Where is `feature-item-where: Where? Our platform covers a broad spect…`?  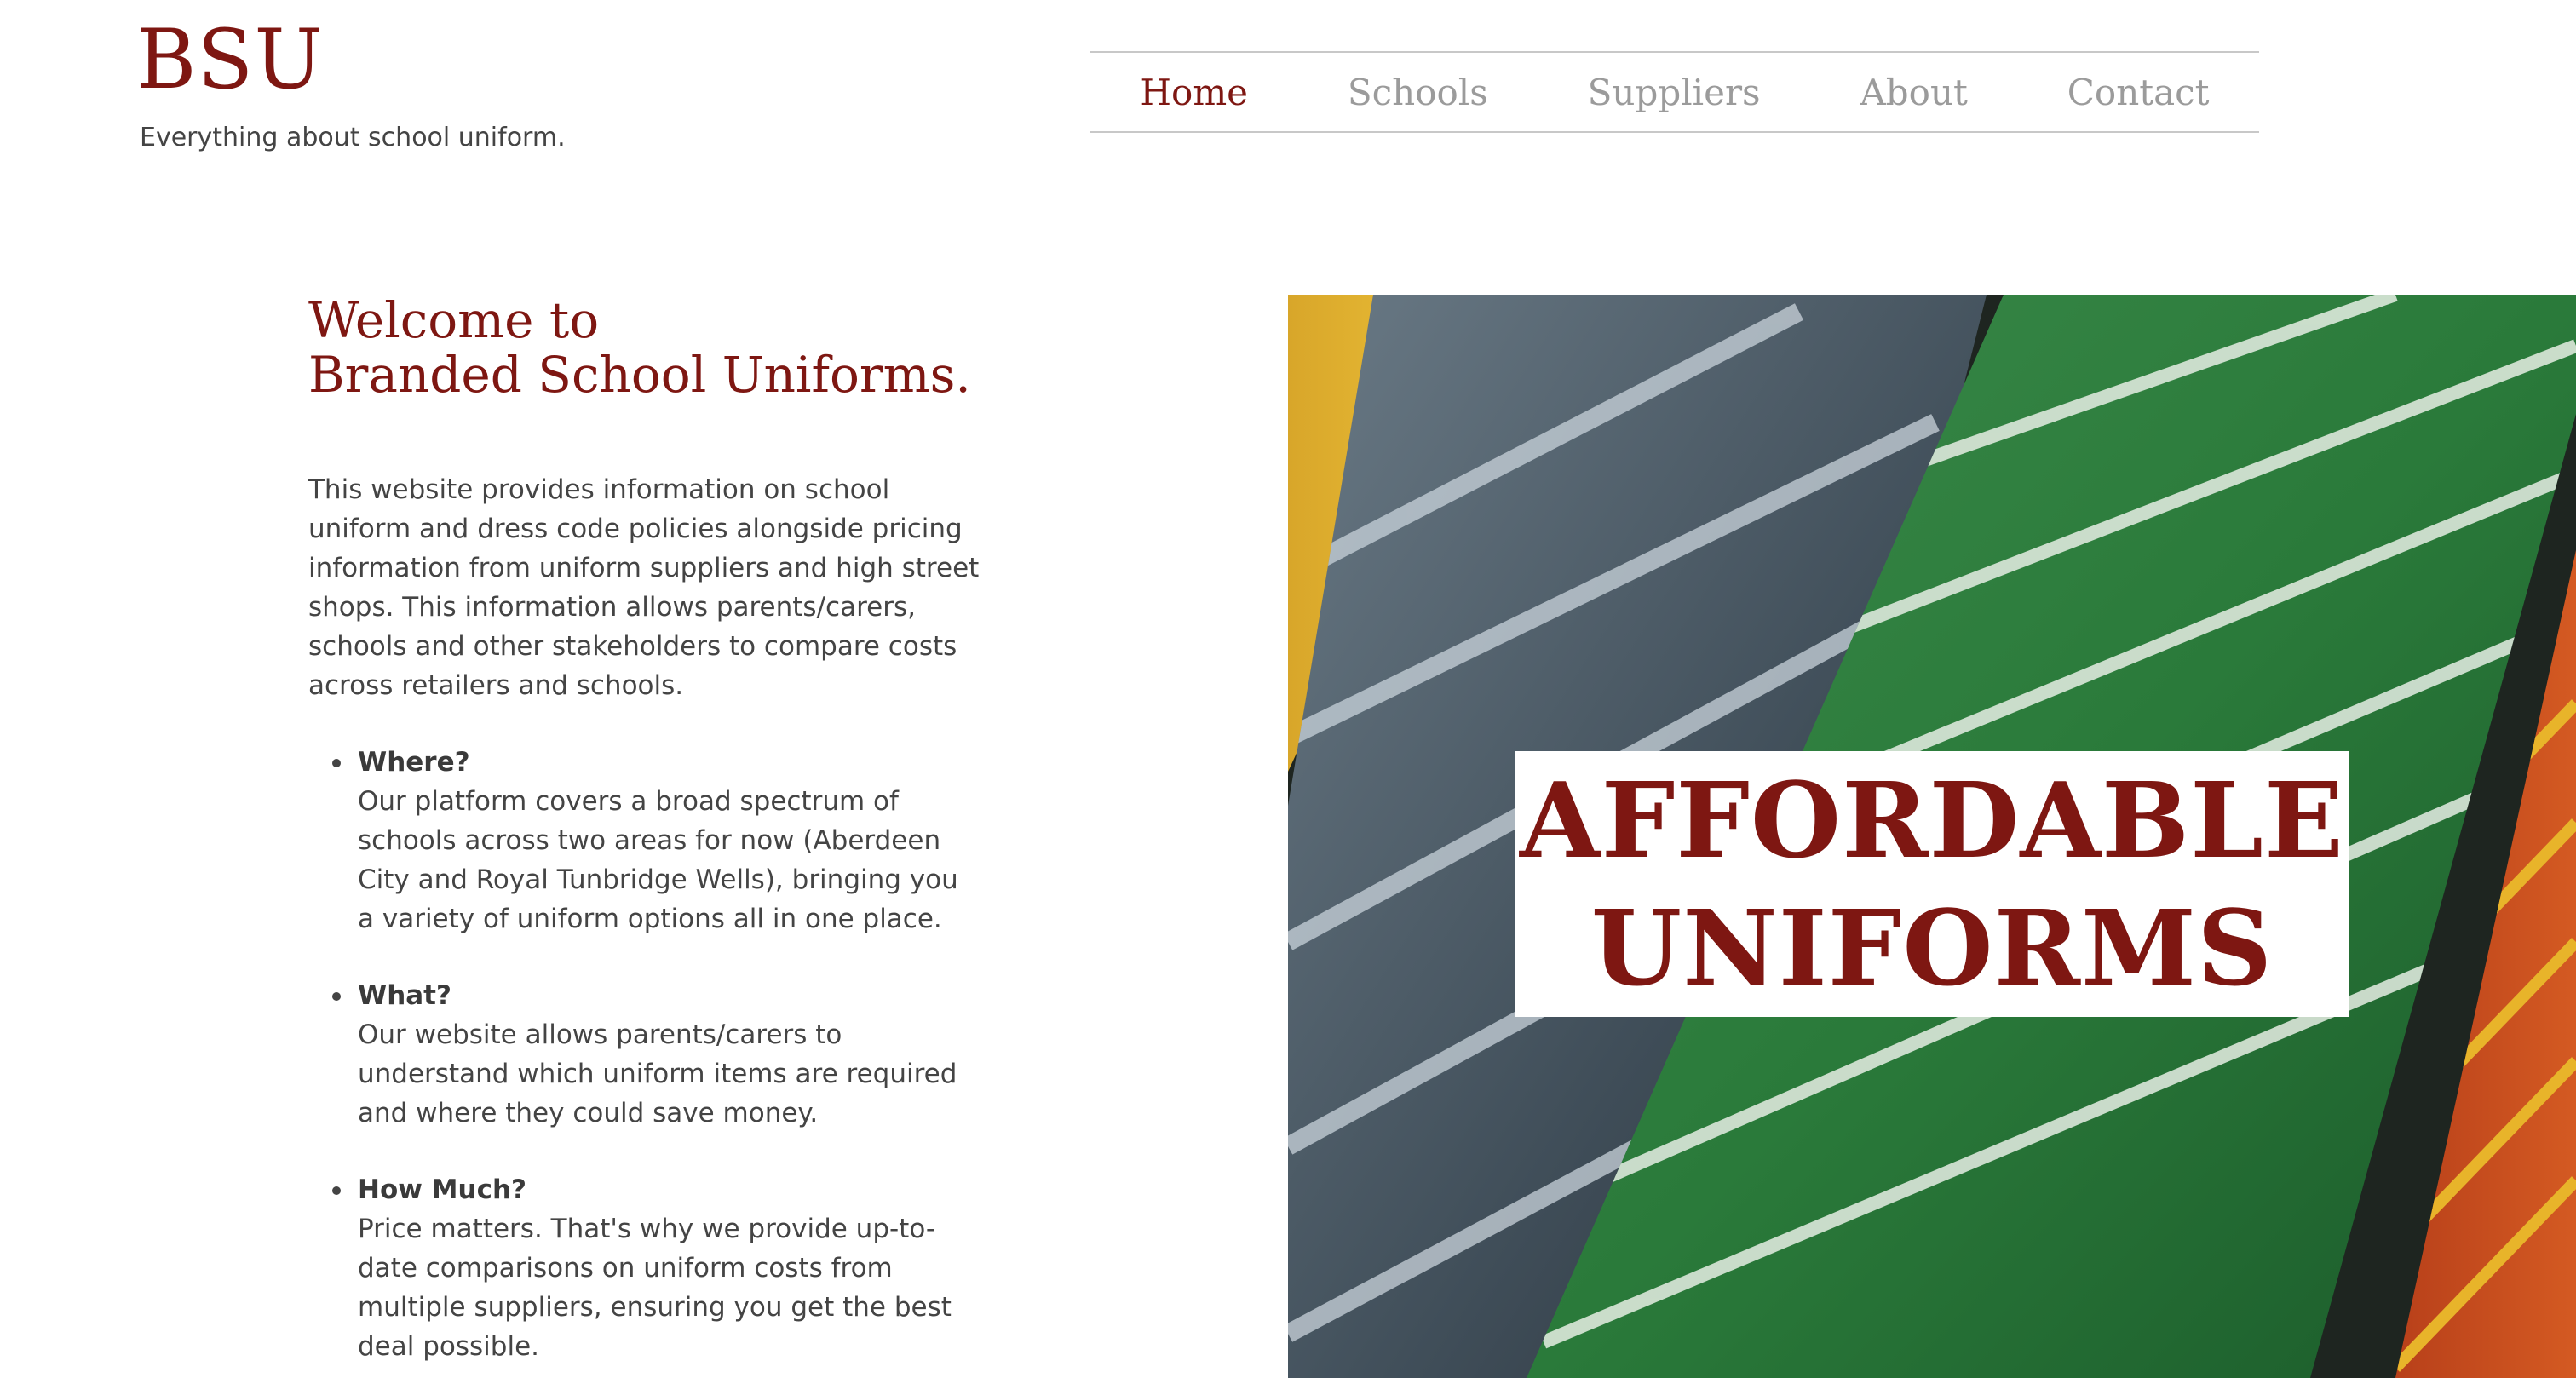 feature-item-where: Where? Our platform covers a broad spect… is located at coordinates (645, 841).